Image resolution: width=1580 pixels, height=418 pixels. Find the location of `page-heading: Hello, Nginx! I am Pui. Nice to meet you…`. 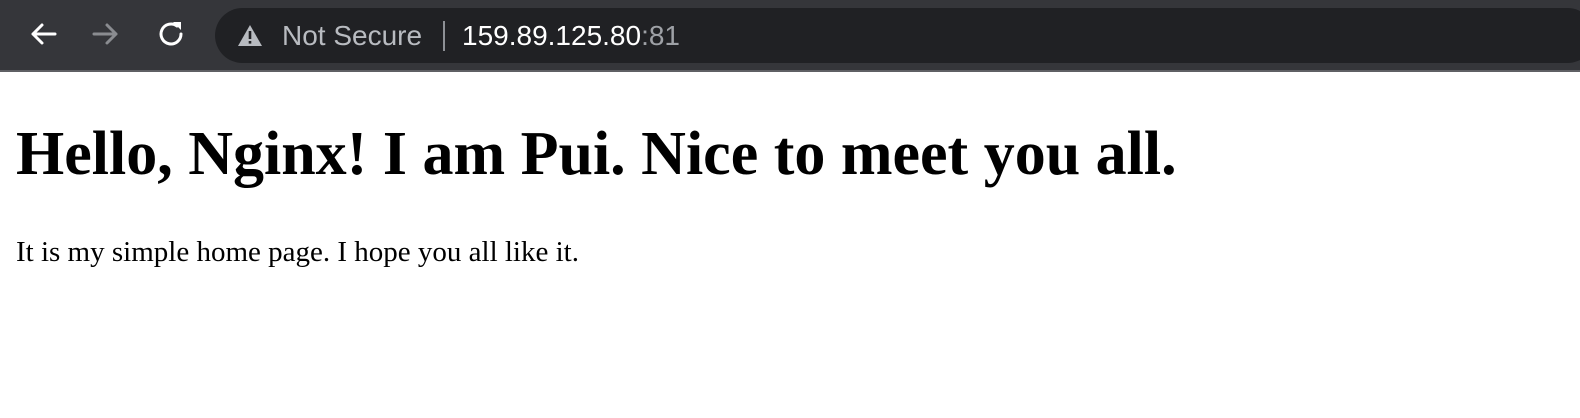

page-heading: Hello, Nginx! I am Pui. Nice to meet you… is located at coordinates (596, 154).